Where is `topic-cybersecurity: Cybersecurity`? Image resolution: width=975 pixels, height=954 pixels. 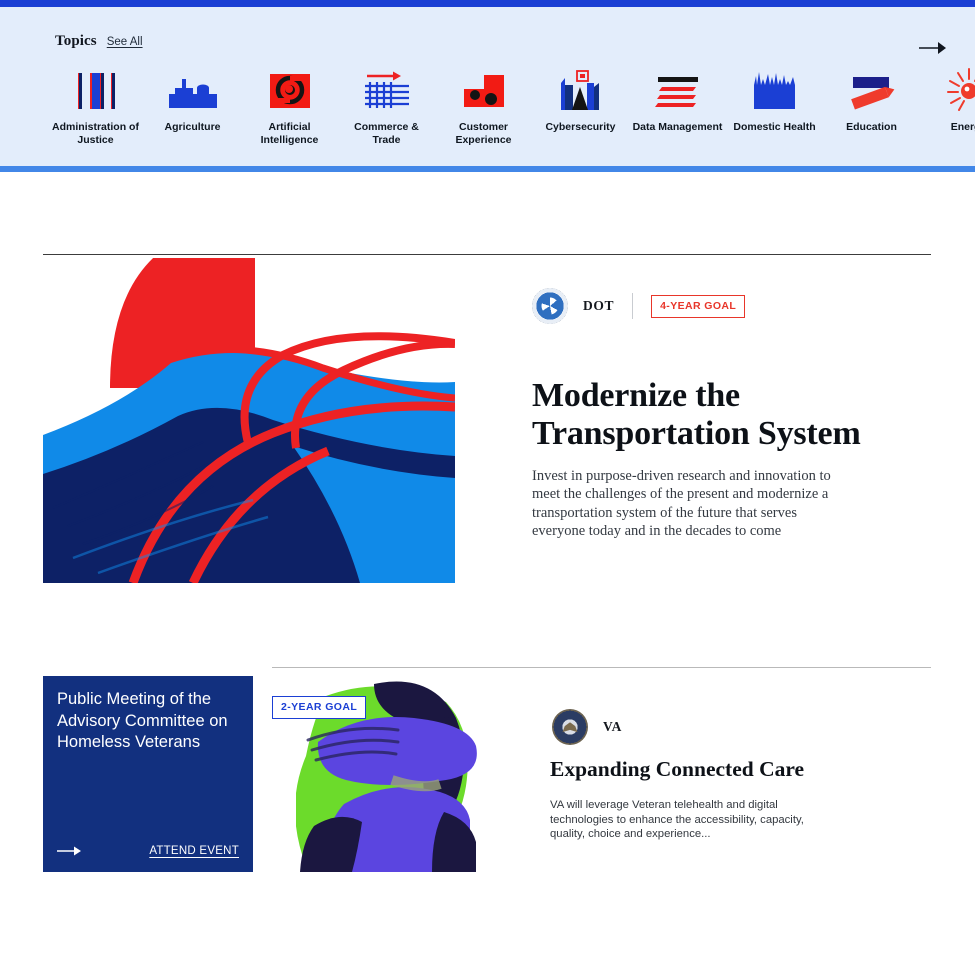
topic-cybersecurity: Cybersecurity is located at coordinates (580, 106).